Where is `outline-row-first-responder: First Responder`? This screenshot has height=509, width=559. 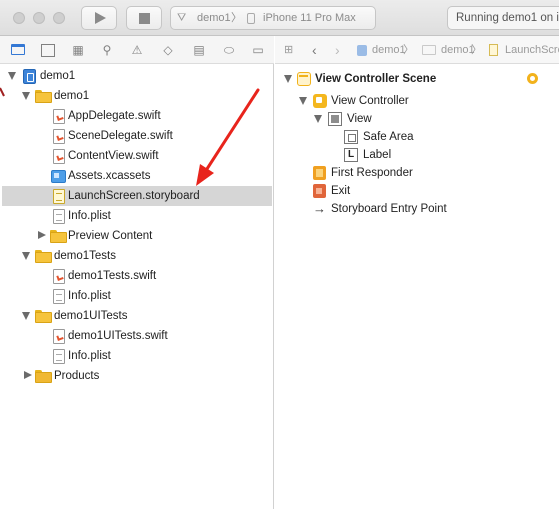
outline-row-first-responder: First Responder is located at coordinates (415, 173).